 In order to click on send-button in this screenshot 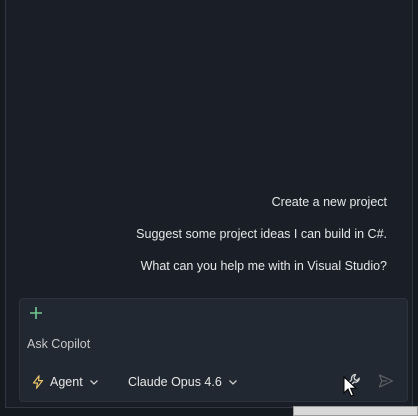, I will do `click(386, 381)`.